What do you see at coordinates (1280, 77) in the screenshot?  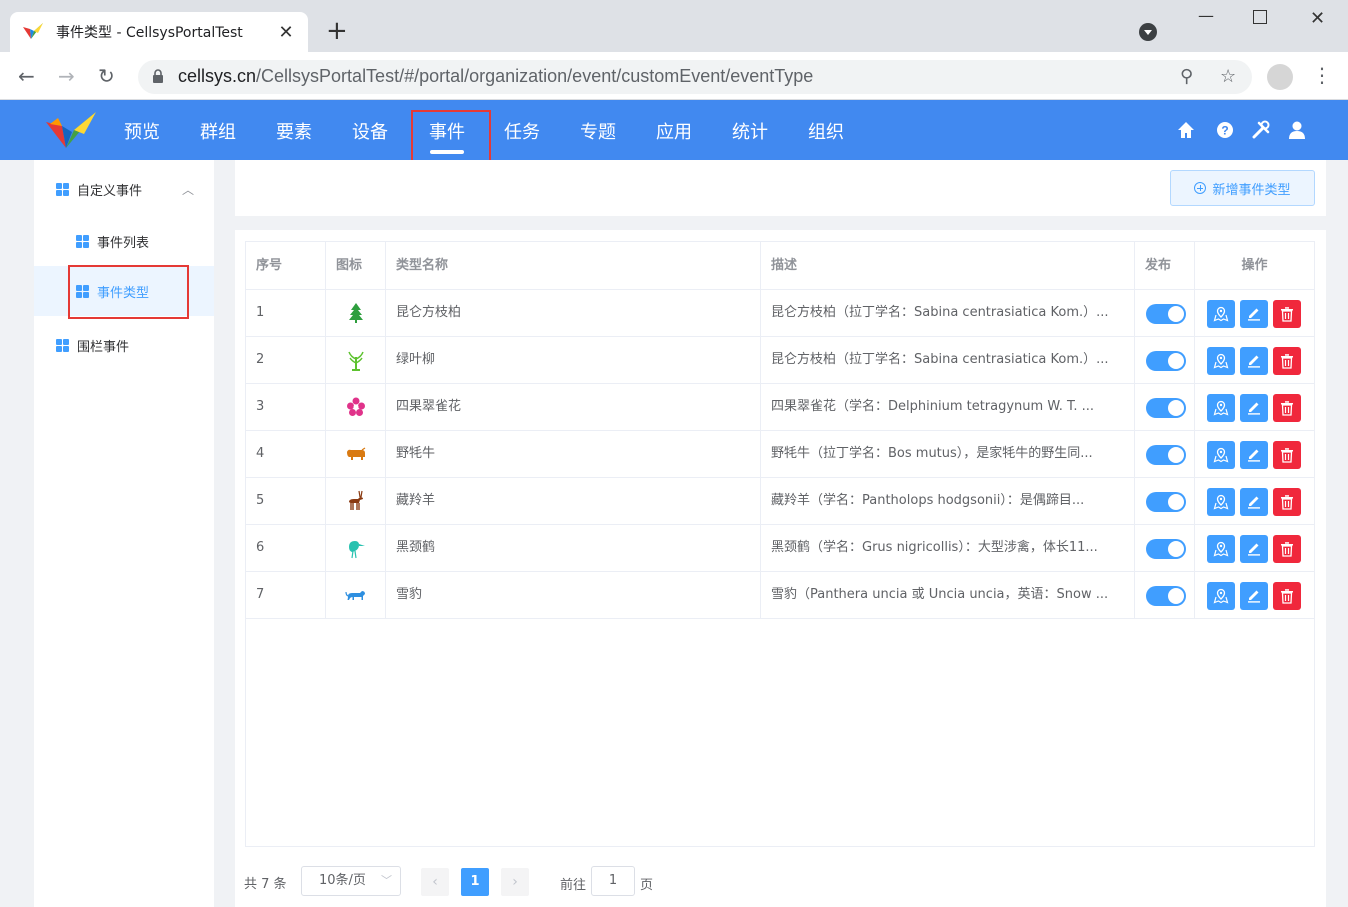 I see `profile-avatar-icon` at bounding box center [1280, 77].